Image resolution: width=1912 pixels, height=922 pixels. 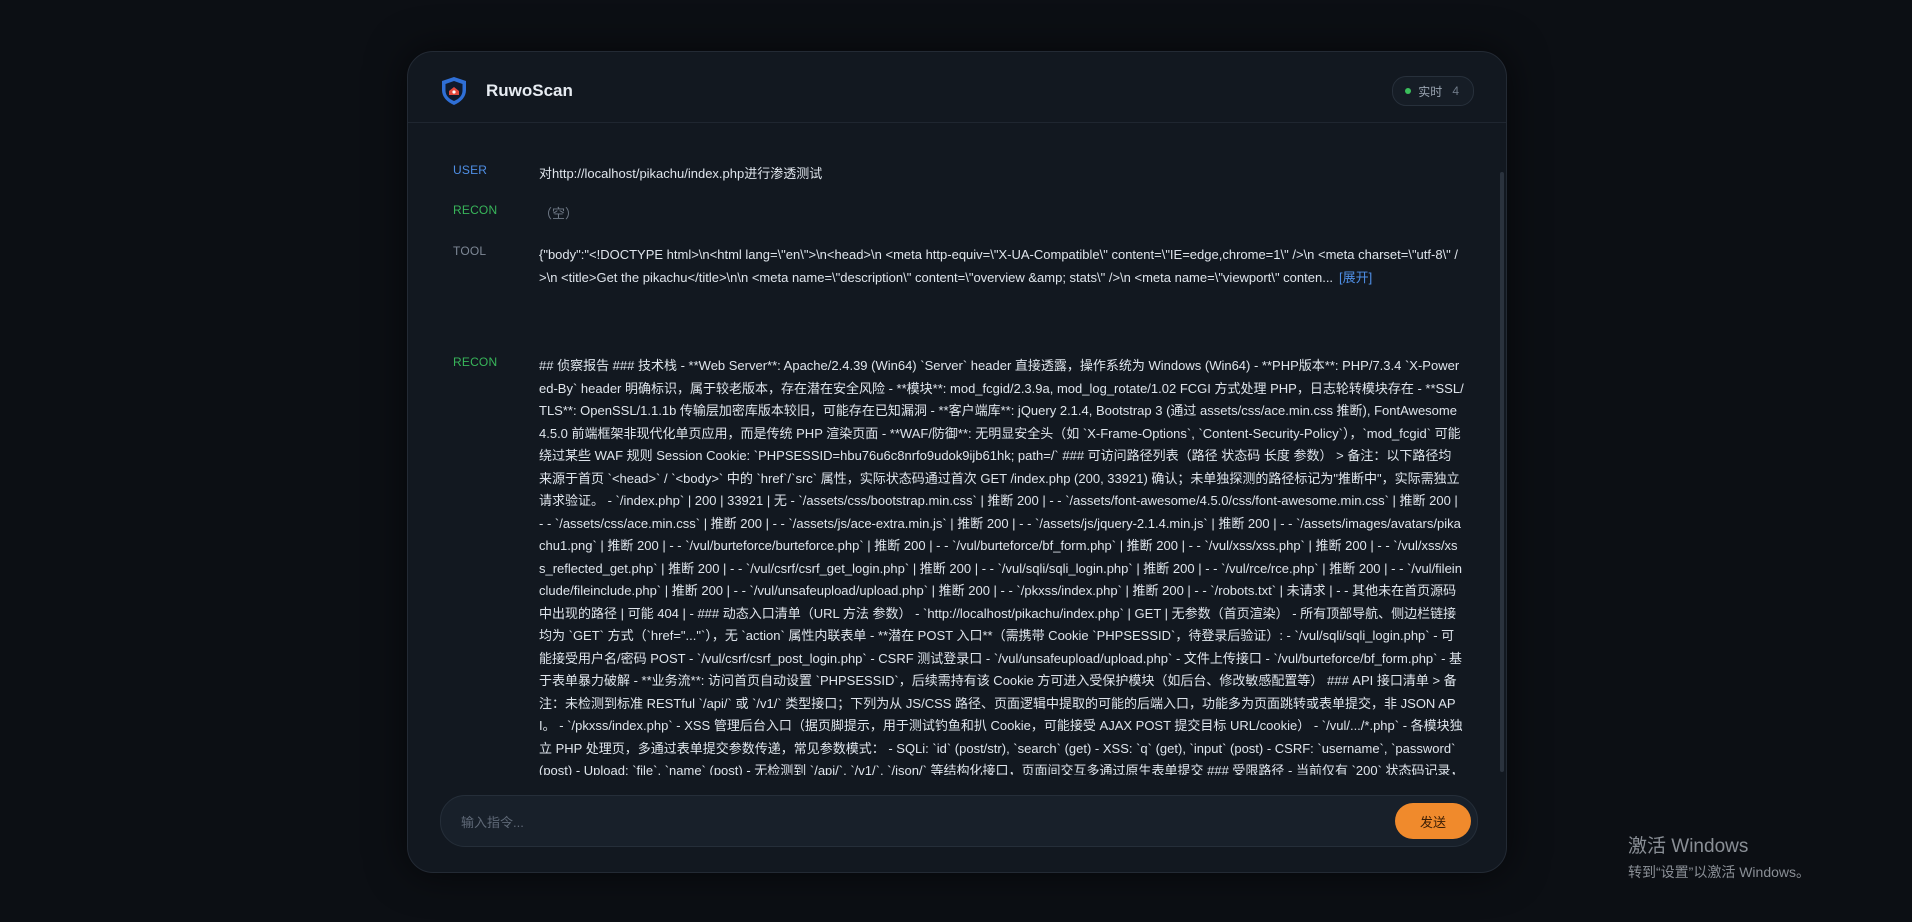 I want to click on command-composer: 发送, so click(x=959, y=821).